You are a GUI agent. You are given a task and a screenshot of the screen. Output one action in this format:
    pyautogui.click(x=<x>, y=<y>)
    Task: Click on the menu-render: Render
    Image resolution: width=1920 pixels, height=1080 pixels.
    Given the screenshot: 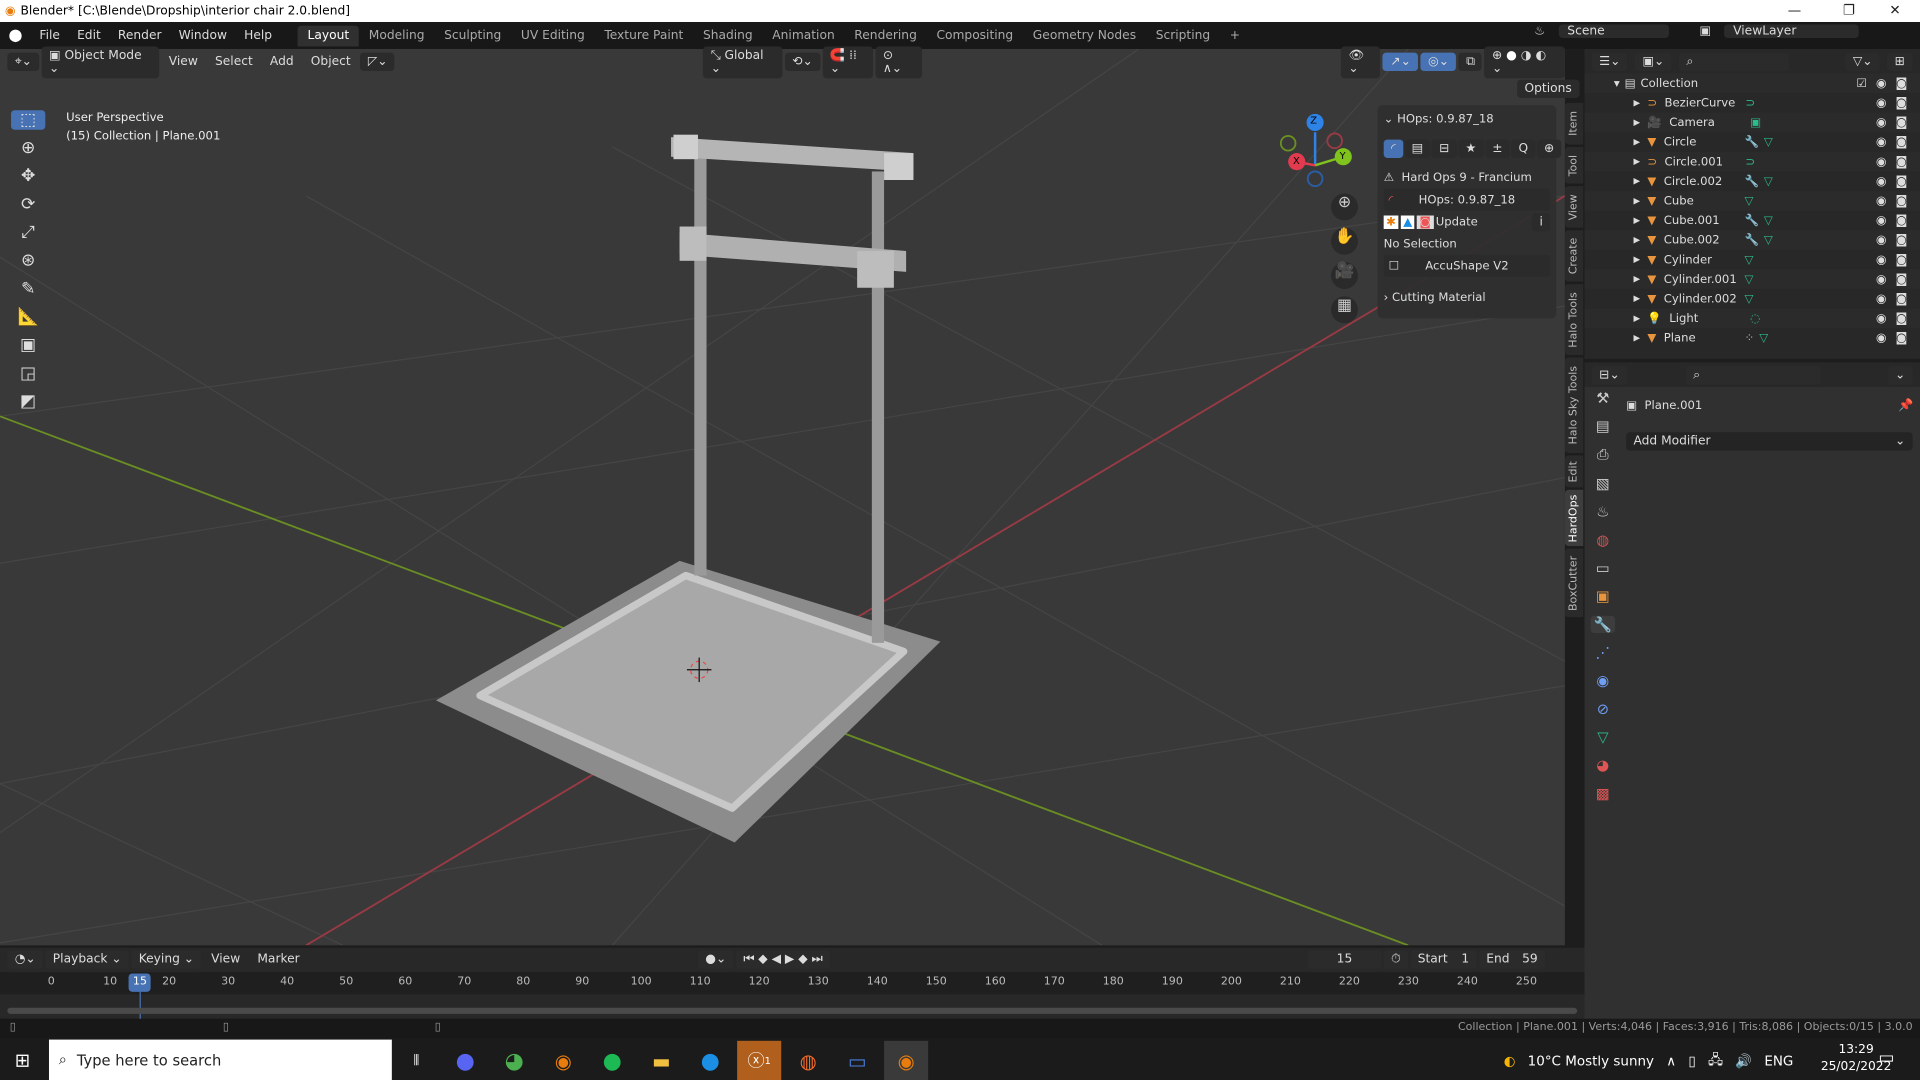 What is the action you would take?
    pyautogui.click(x=139, y=35)
    